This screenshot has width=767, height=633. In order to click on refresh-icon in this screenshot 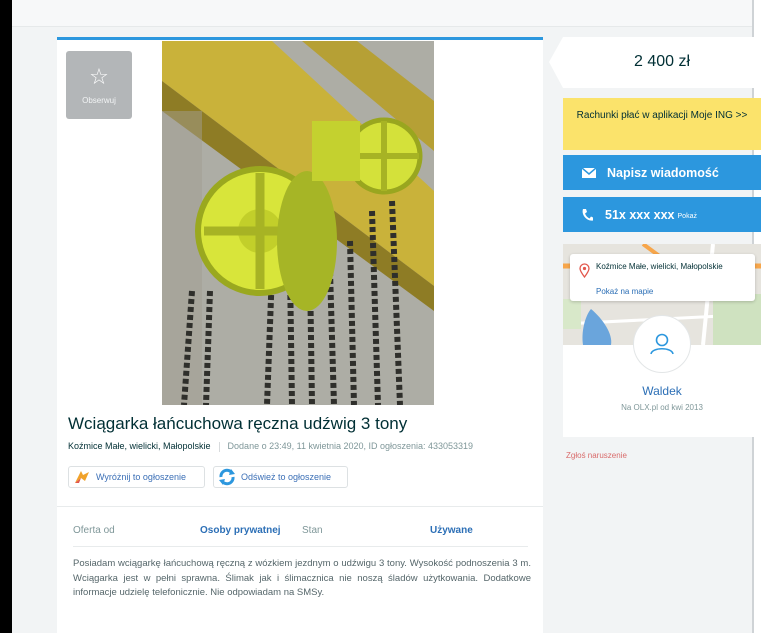, I will do `click(227, 477)`.